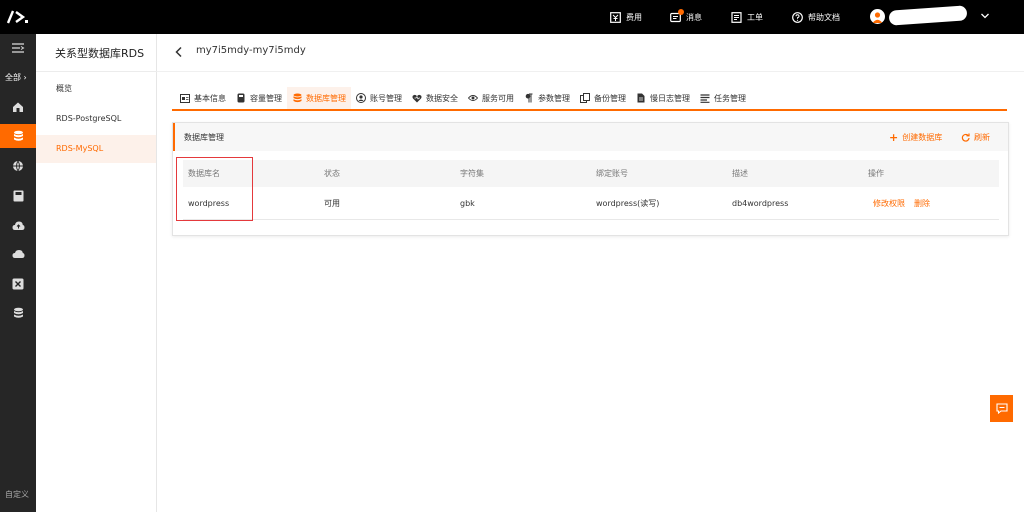  I want to click on message-icon, so click(676, 16).